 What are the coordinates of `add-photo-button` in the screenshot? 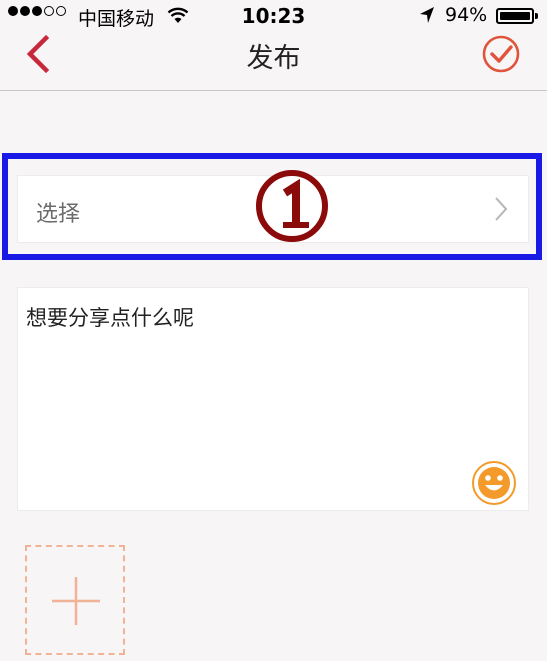 It's located at (75, 600).